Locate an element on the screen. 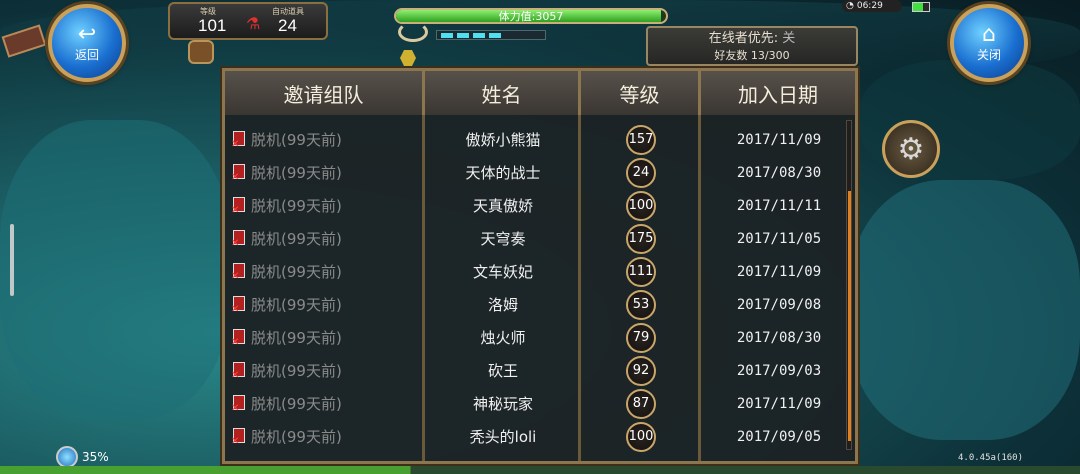 This screenshot has height=474, width=1080. clock-time: 06:29 is located at coordinates (869, 6).